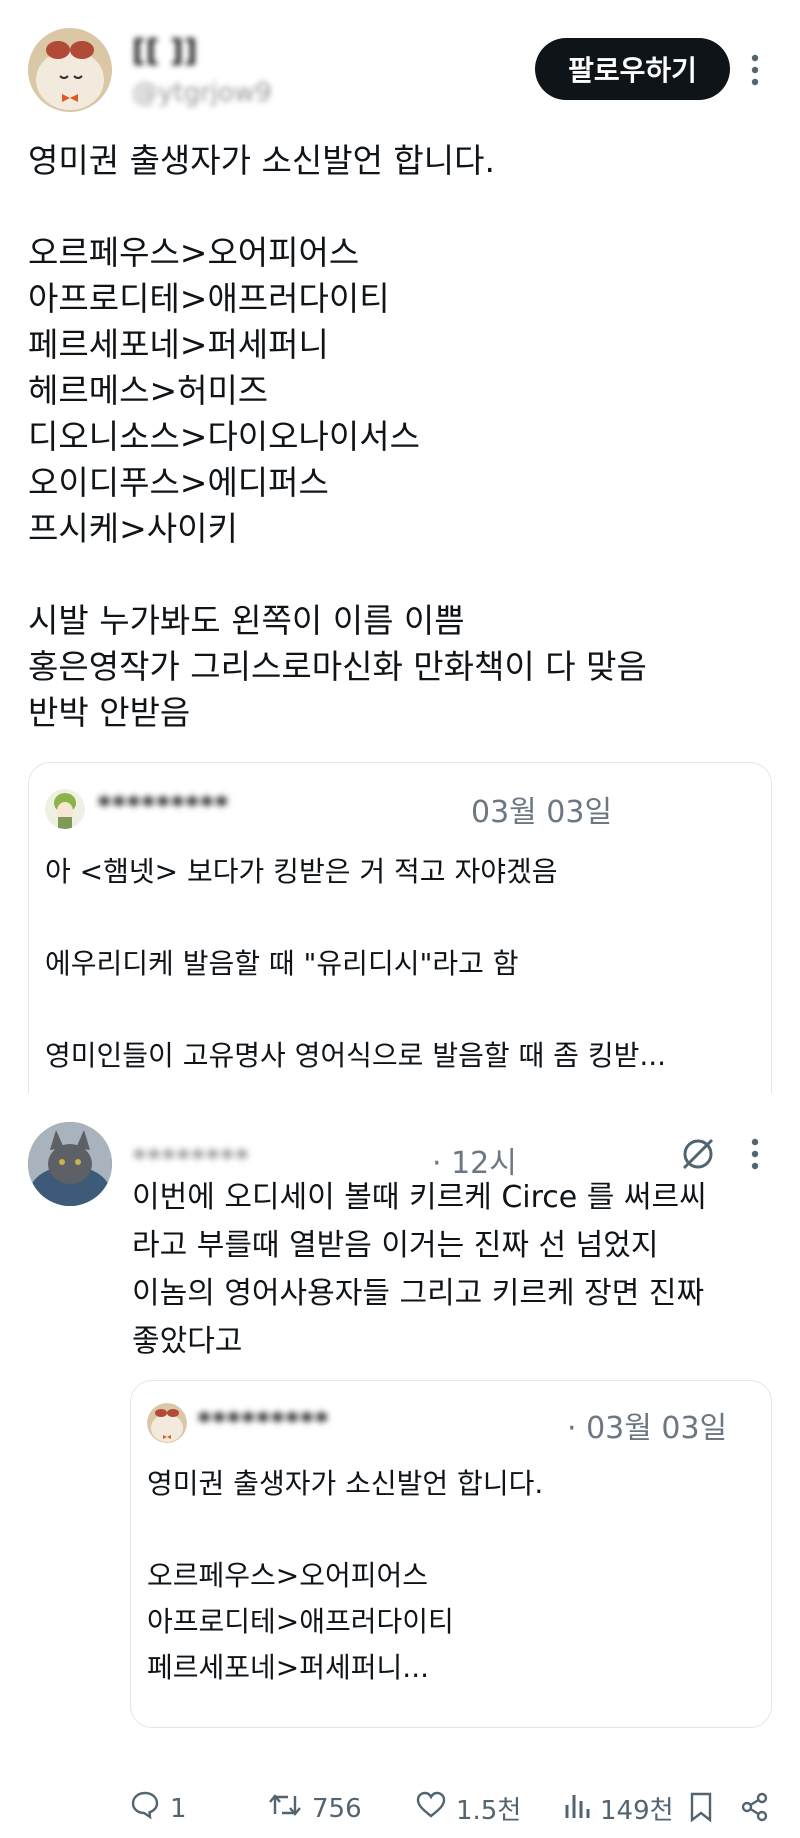  What do you see at coordinates (755, 1807) in the screenshot?
I see `share-icon` at bounding box center [755, 1807].